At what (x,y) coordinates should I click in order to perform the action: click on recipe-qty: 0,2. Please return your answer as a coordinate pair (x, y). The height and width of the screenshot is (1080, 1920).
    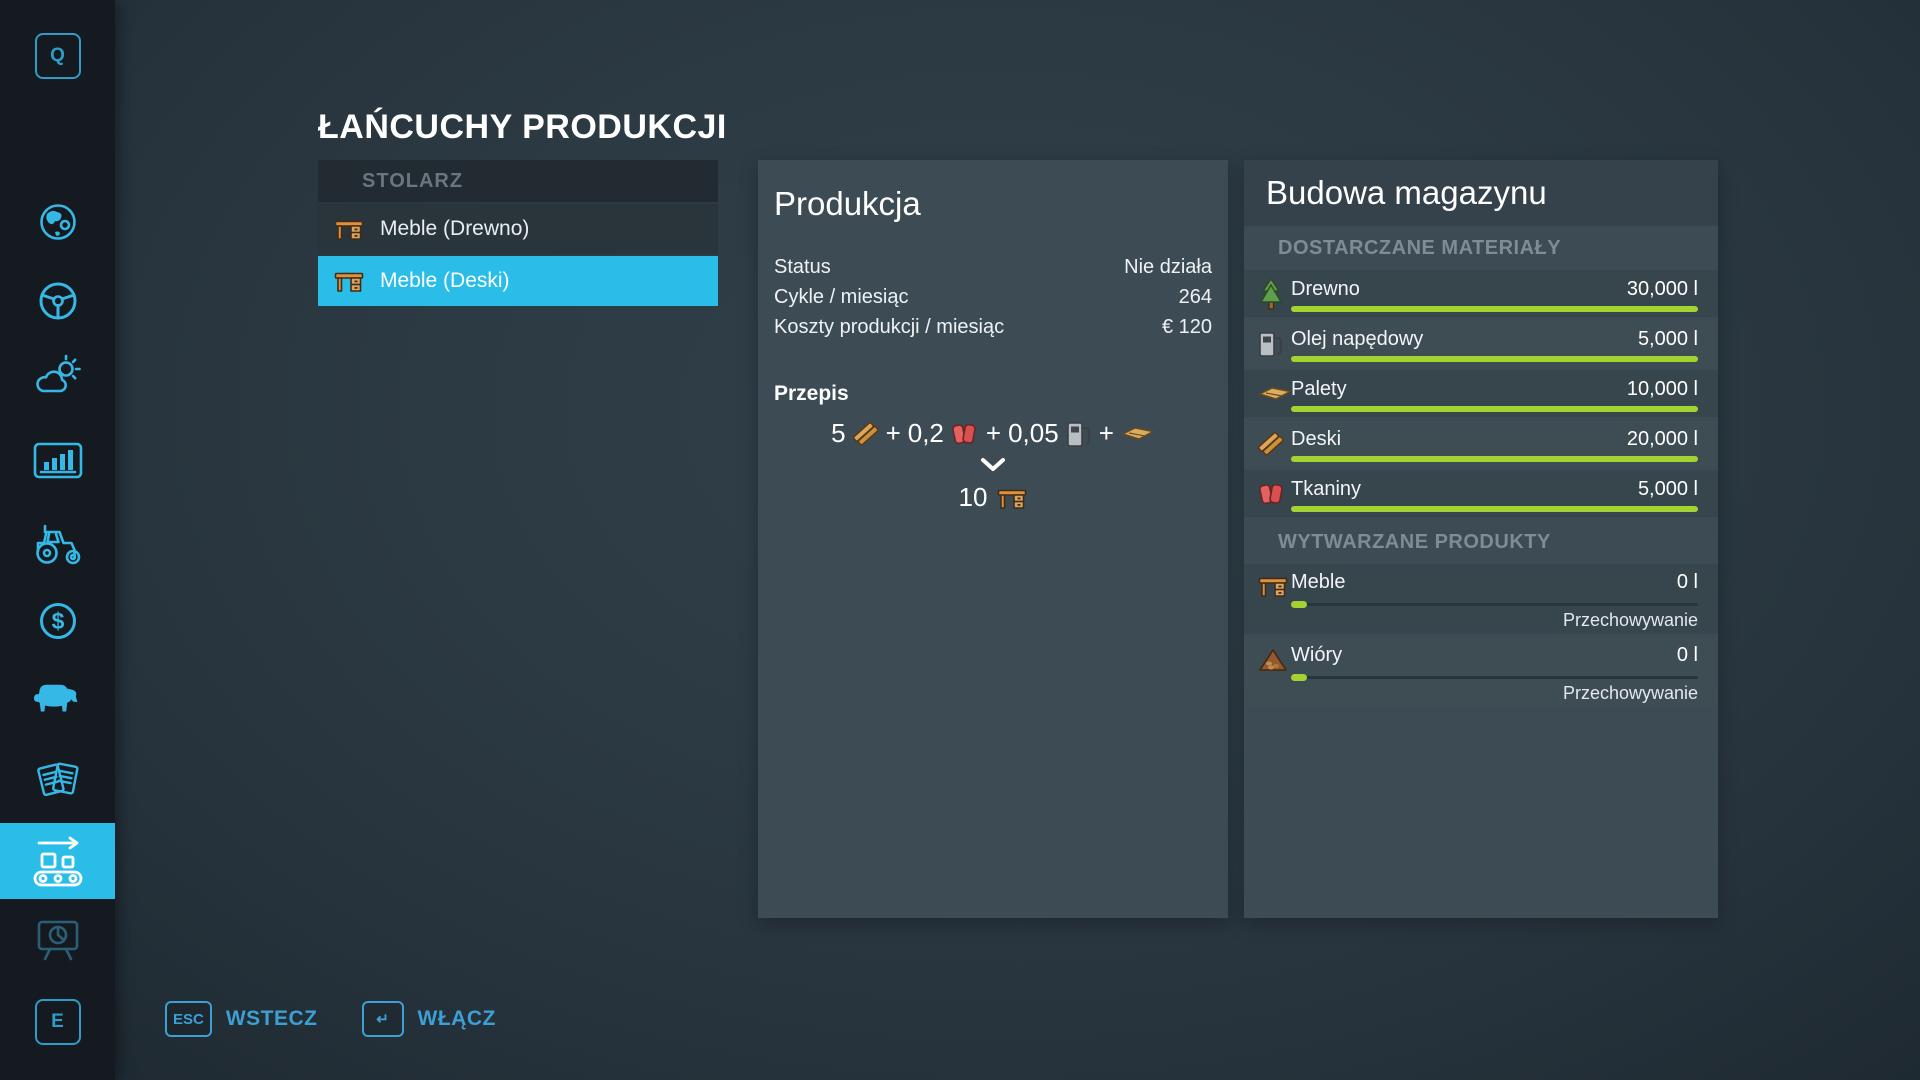
    Looking at the image, I should click on (925, 433).